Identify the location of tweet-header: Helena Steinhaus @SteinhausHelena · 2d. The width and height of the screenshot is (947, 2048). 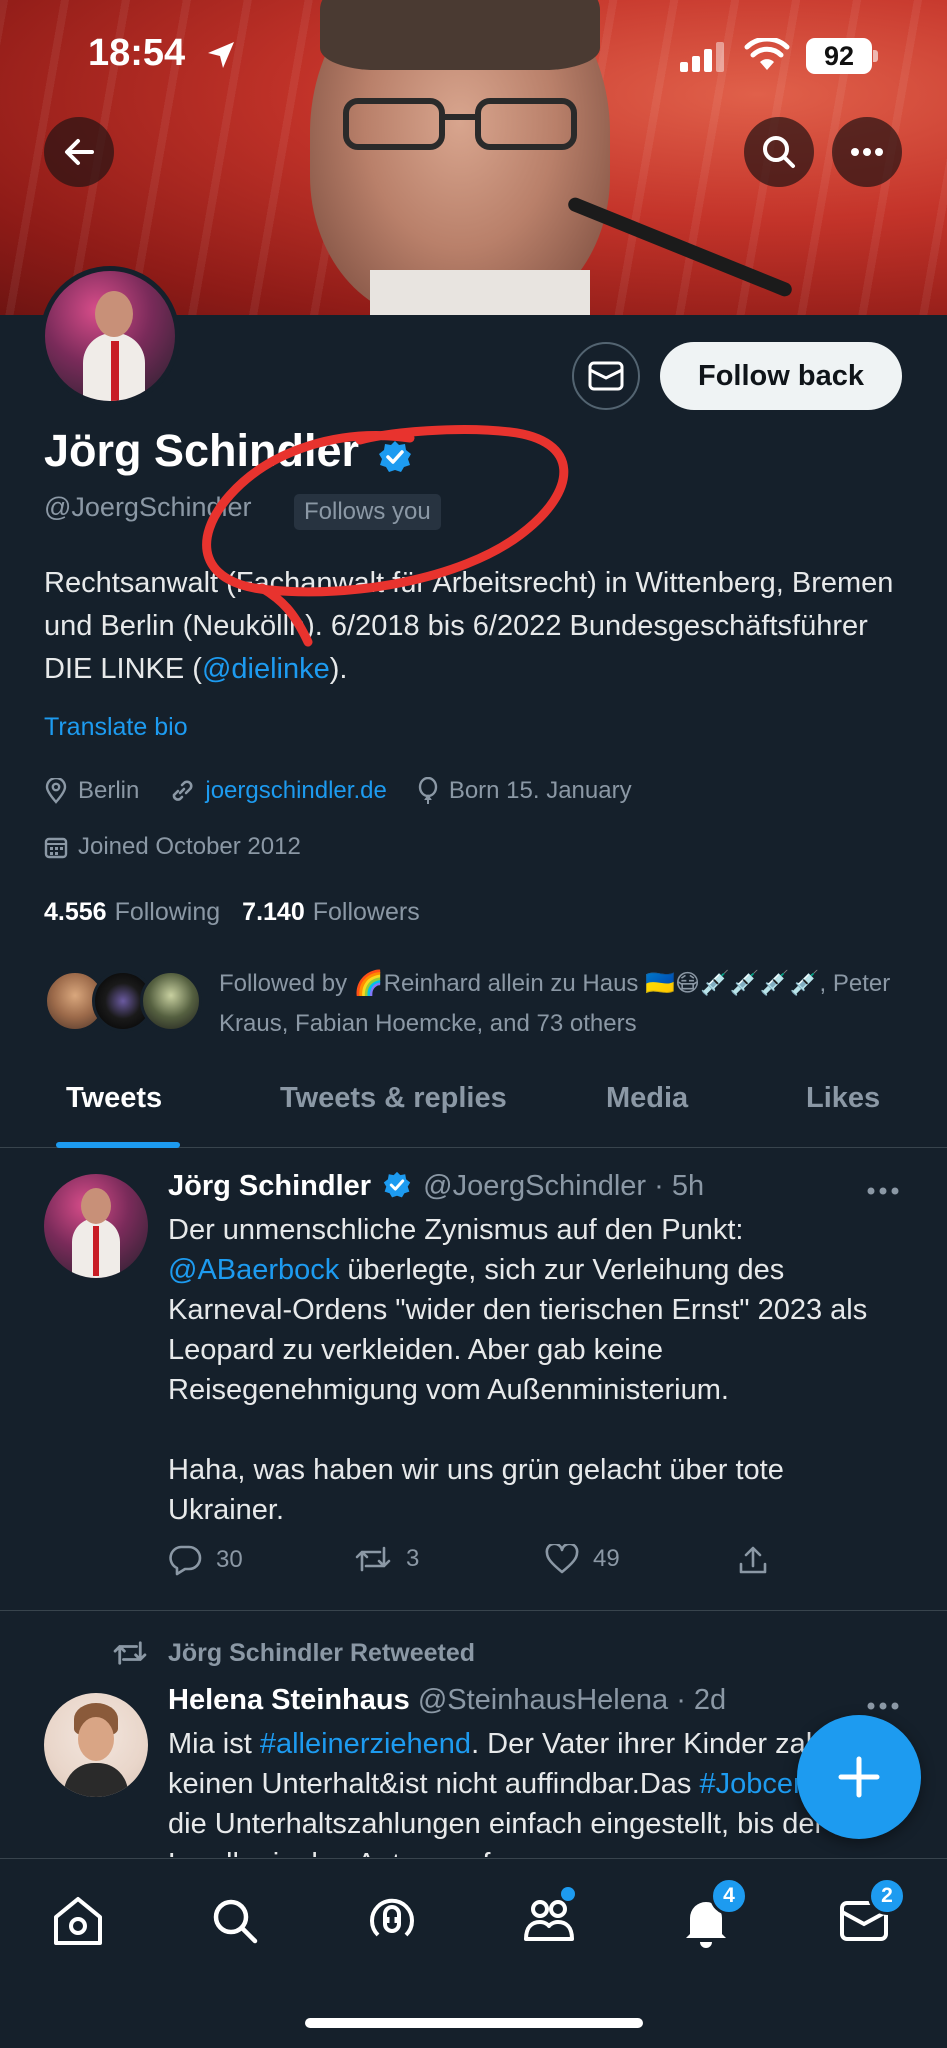
(447, 1700).